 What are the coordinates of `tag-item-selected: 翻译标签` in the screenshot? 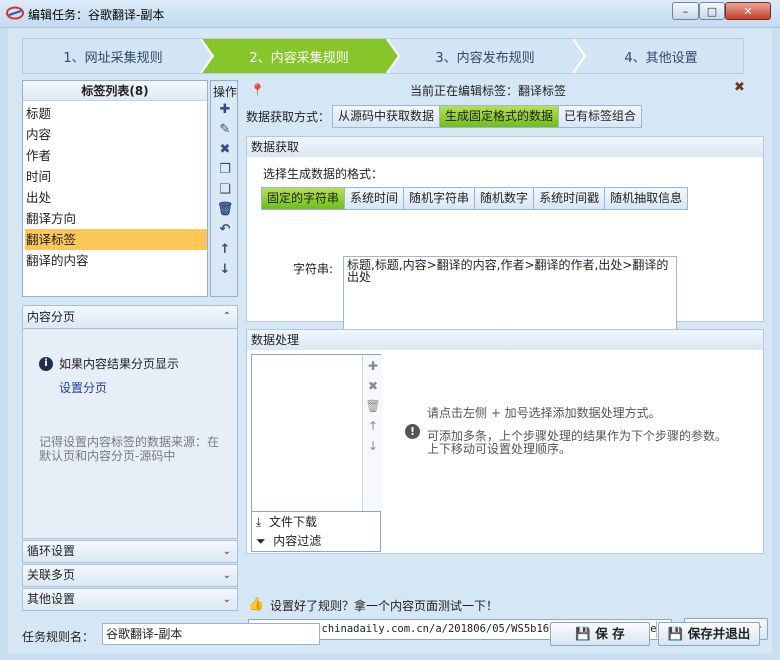 It's located at (116, 239).